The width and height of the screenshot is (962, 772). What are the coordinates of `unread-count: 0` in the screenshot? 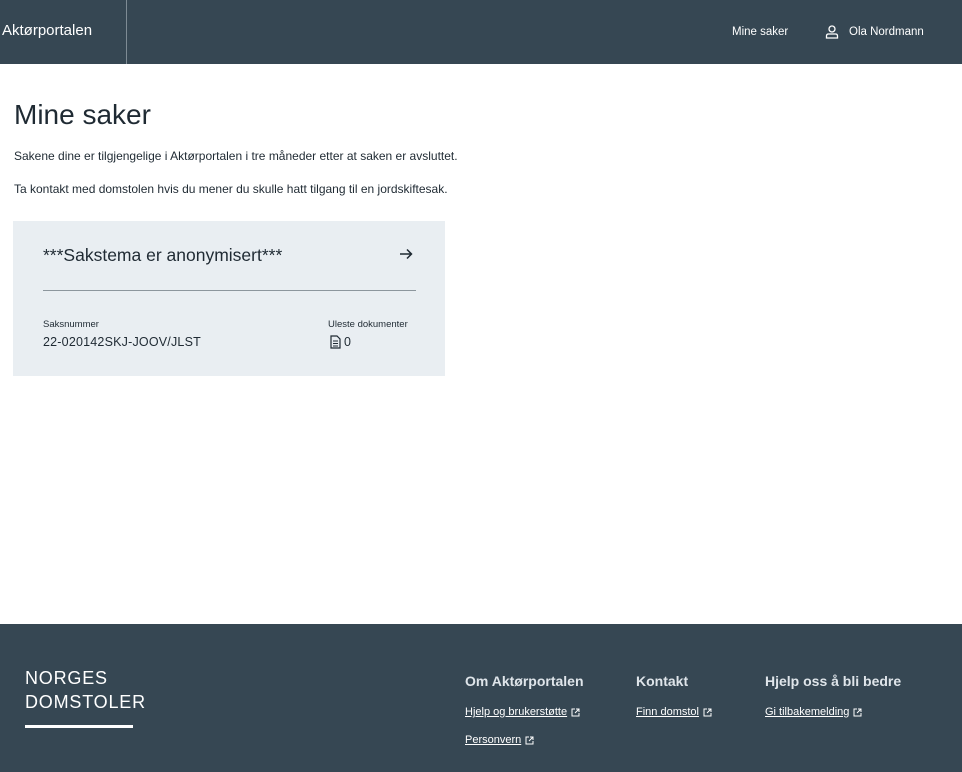 It's located at (347, 342).